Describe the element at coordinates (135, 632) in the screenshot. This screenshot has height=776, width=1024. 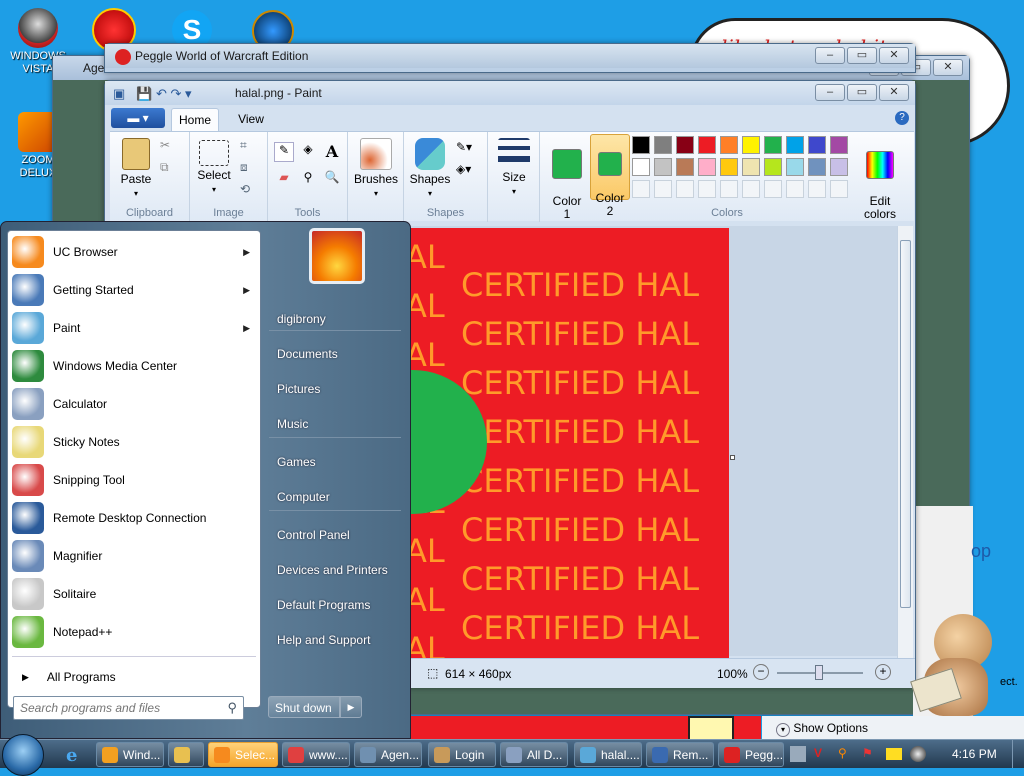
I see `start-menu-item: Notepad++` at that location.